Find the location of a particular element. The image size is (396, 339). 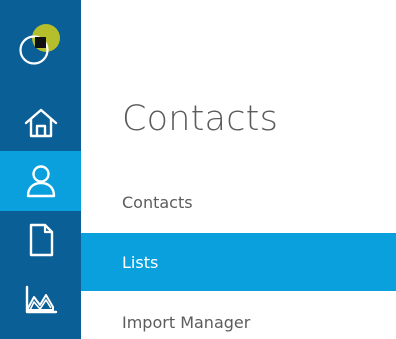

rail-item-reports is located at coordinates (40, 300).